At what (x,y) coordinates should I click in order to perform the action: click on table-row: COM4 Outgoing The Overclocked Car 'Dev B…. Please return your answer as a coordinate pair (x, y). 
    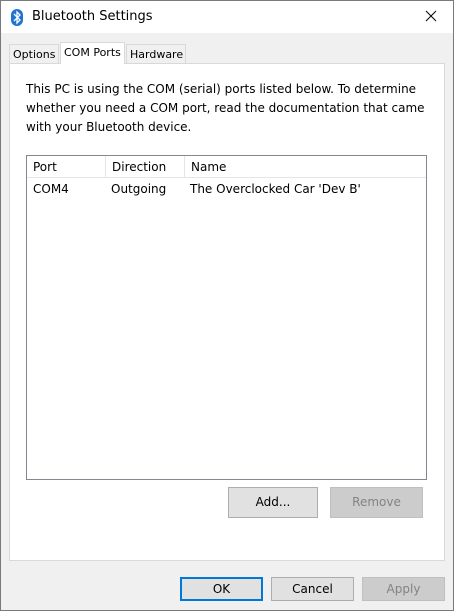
    Looking at the image, I should click on (226, 189).